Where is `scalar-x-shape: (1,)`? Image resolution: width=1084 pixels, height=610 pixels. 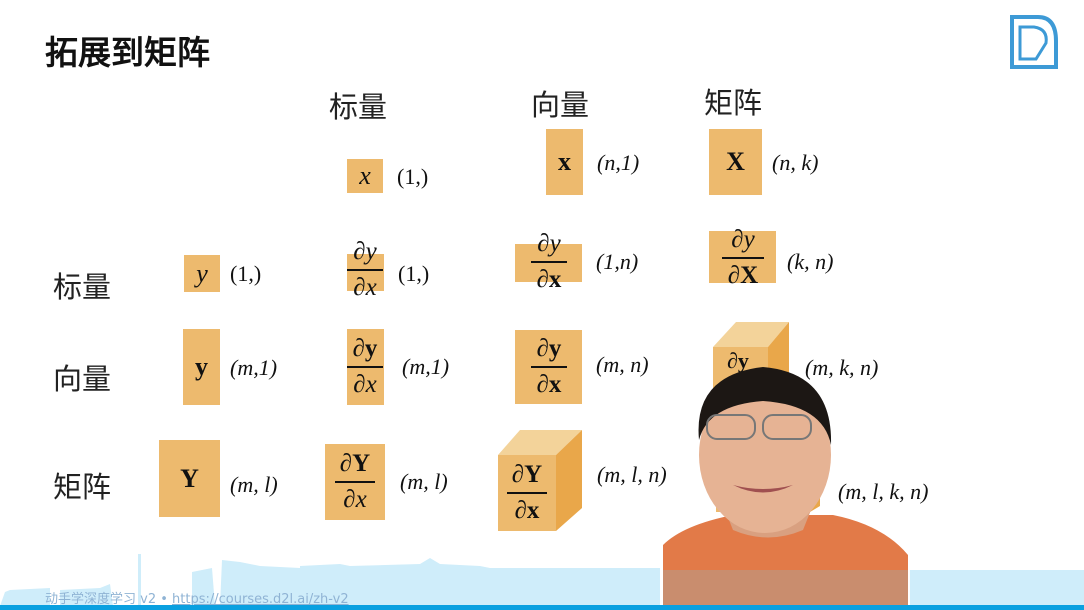 scalar-x-shape: (1,) is located at coordinates (413, 176).